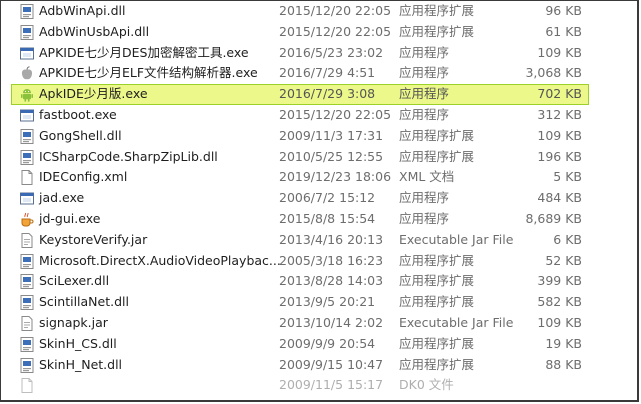  What do you see at coordinates (84, 302) in the screenshot?
I see `file-name: ScintillaNet.dll` at bounding box center [84, 302].